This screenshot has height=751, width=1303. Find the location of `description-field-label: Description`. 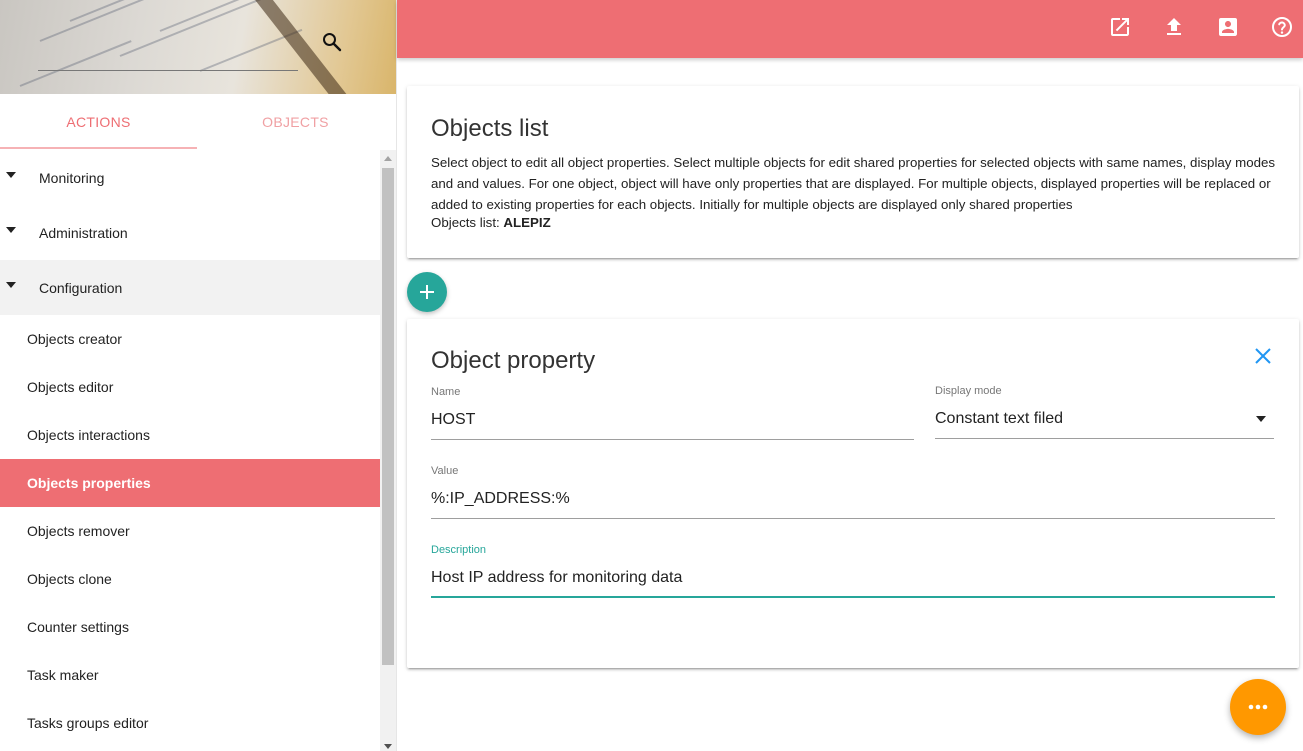

description-field-label: Description is located at coordinates (459, 550).